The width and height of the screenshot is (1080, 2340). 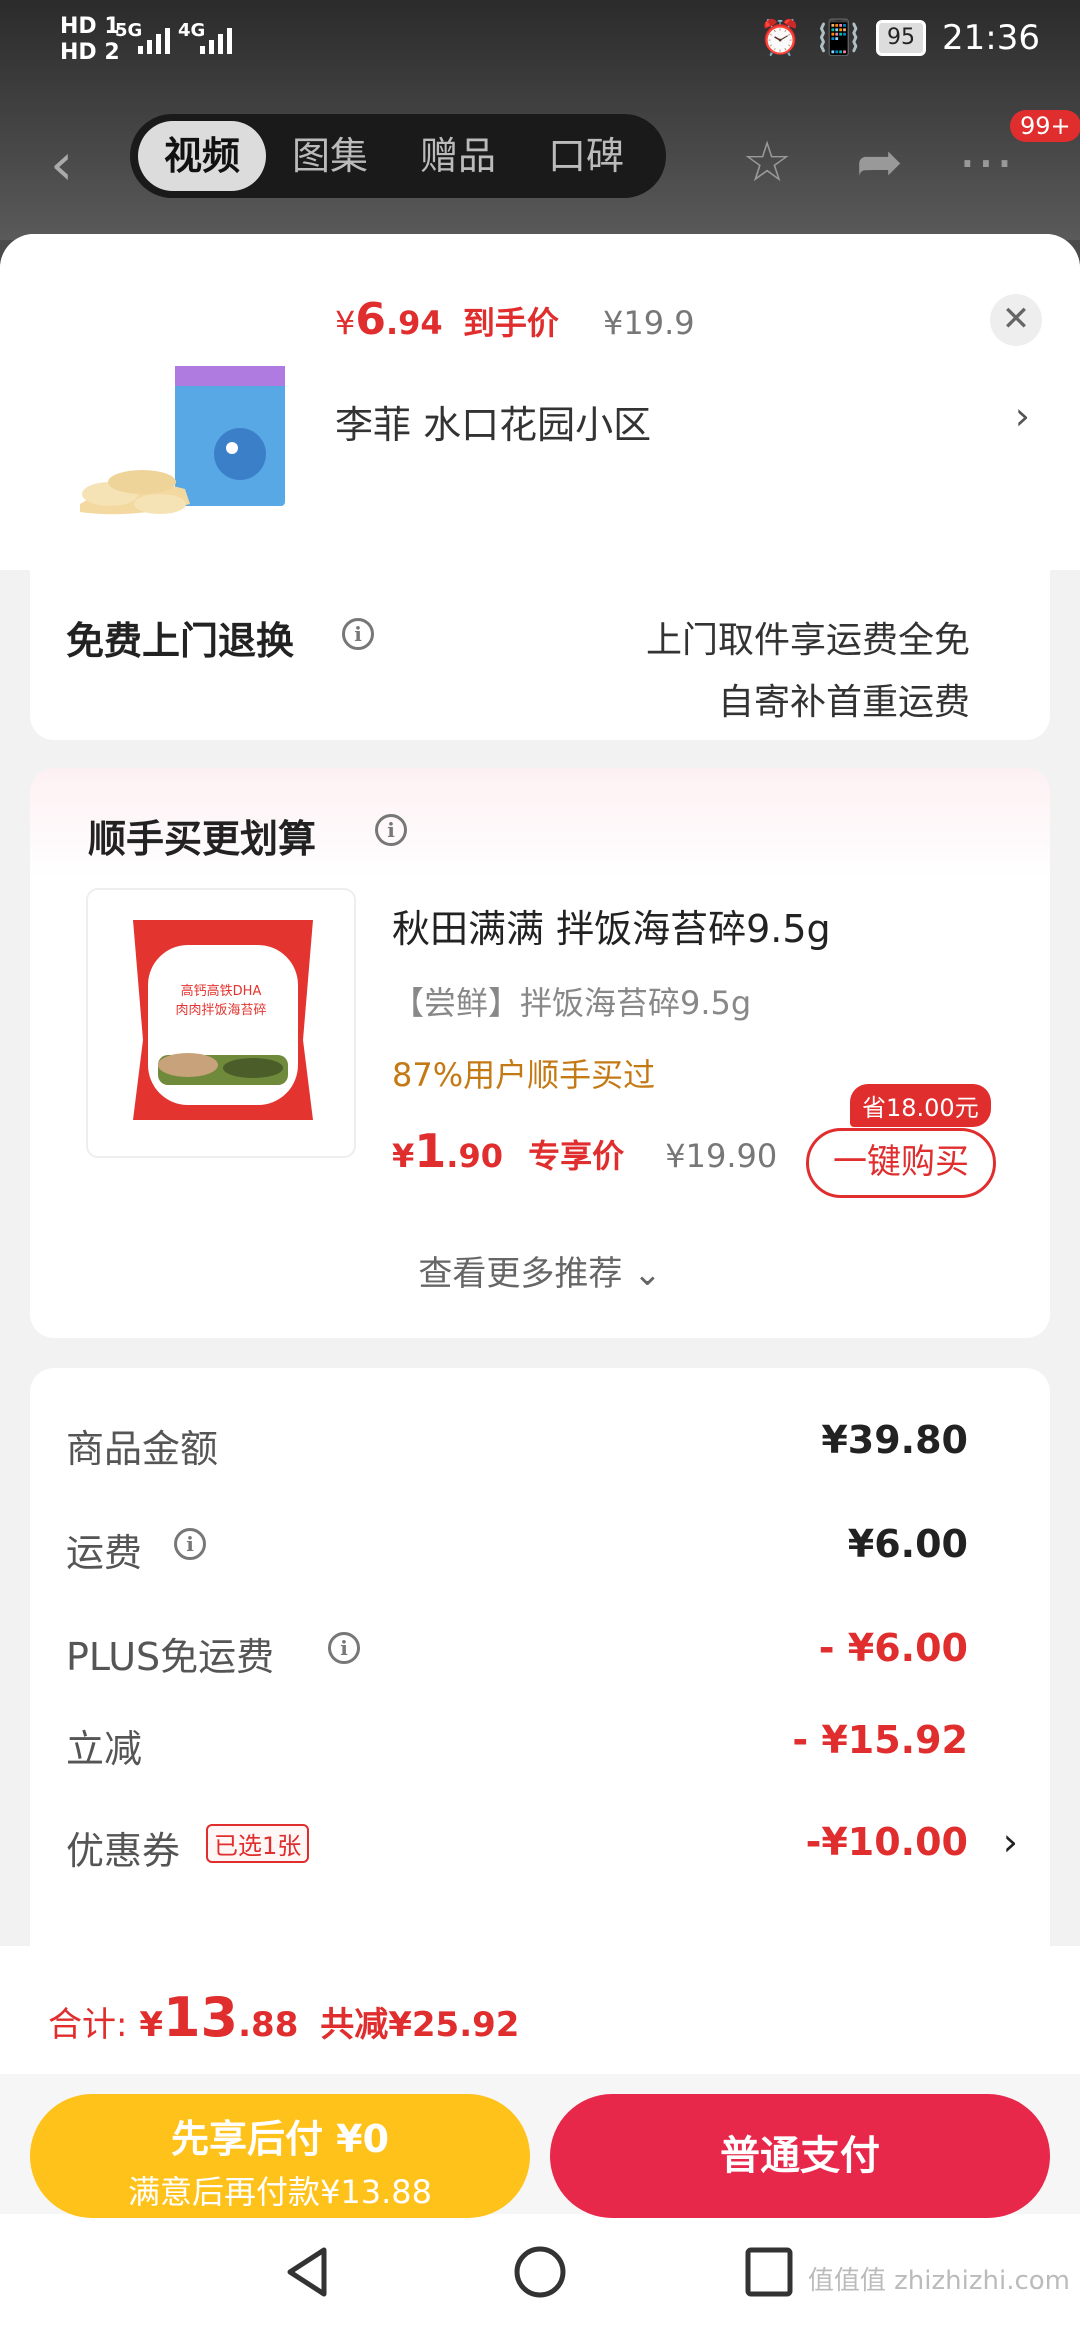 What do you see at coordinates (894, 1440) in the screenshot?
I see `summary-value: ¥39.80` at bounding box center [894, 1440].